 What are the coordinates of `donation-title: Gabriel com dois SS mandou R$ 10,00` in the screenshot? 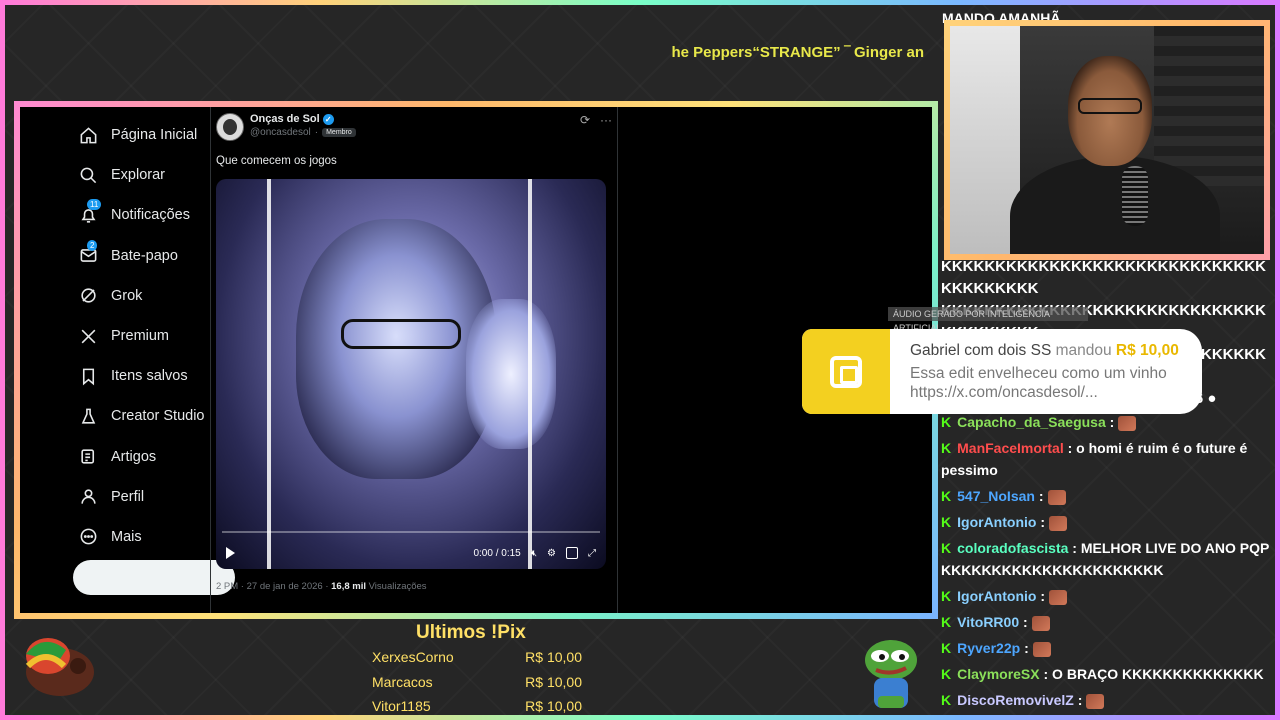 It's located at (1055, 350).